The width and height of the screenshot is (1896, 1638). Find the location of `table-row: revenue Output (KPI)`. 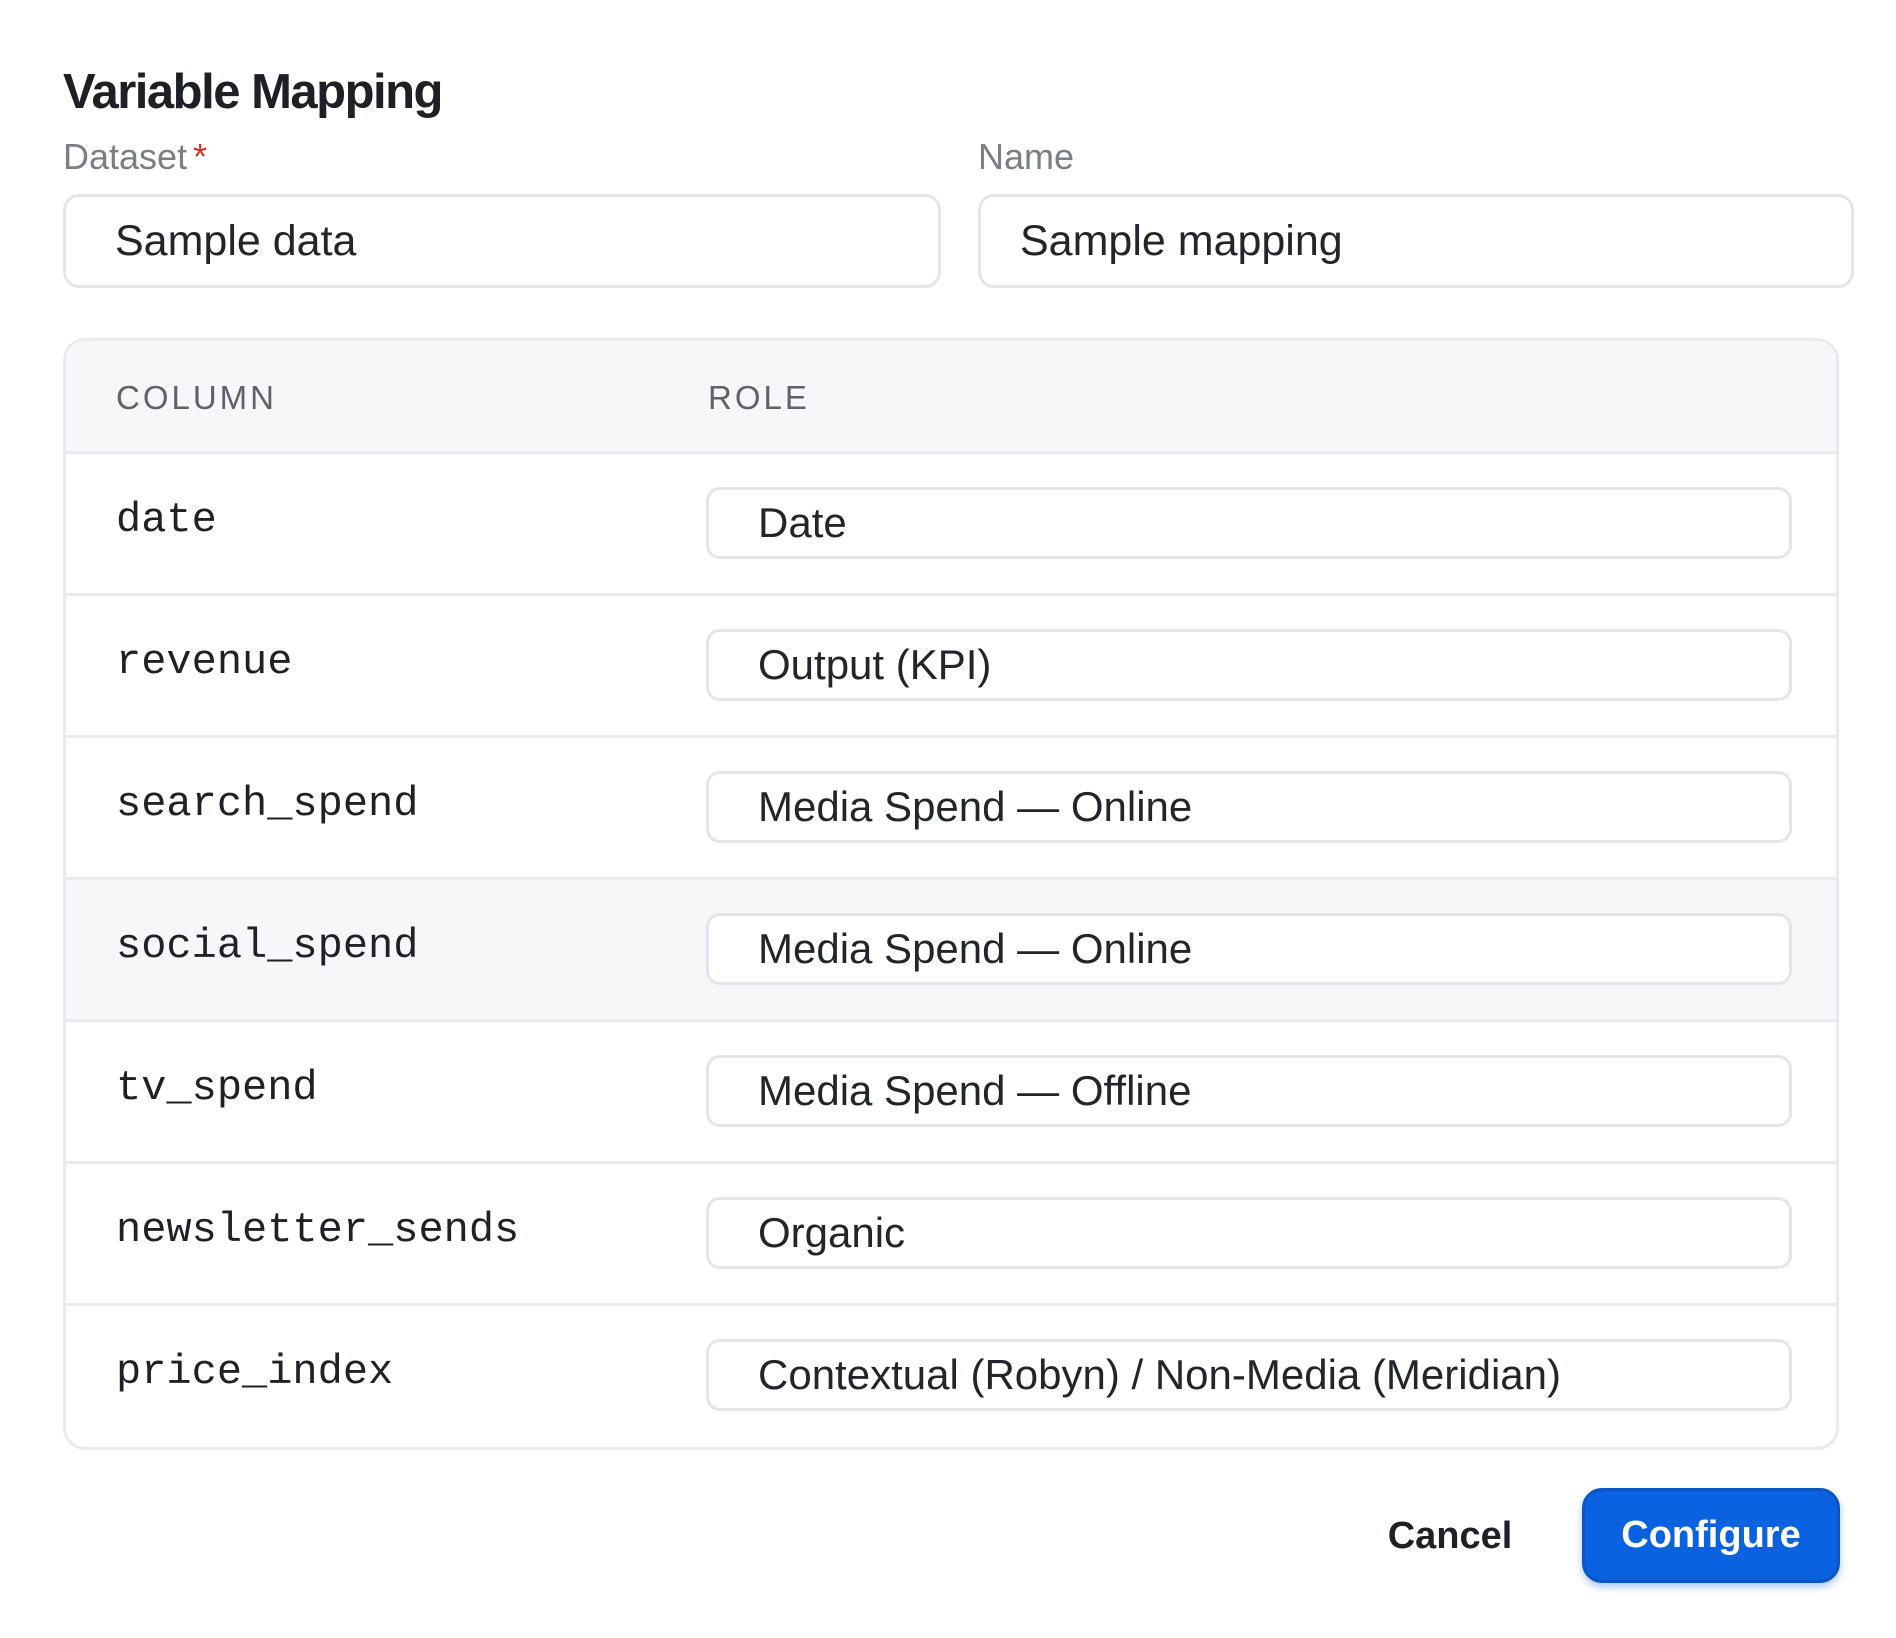

table-row: revenue Output (KPI) is located at coordinates (951, 667).